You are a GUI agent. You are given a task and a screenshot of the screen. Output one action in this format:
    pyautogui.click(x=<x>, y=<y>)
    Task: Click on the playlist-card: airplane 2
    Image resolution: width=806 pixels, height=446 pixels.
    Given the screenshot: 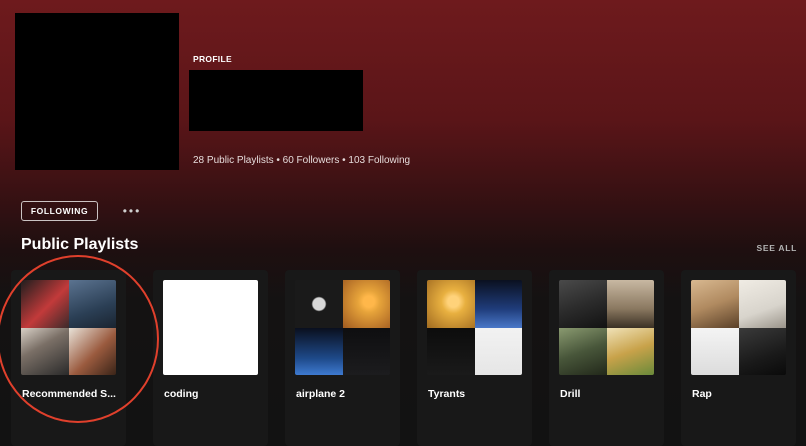 What is the action you would take?
    pyautogui.click(x=342, y=358)
    